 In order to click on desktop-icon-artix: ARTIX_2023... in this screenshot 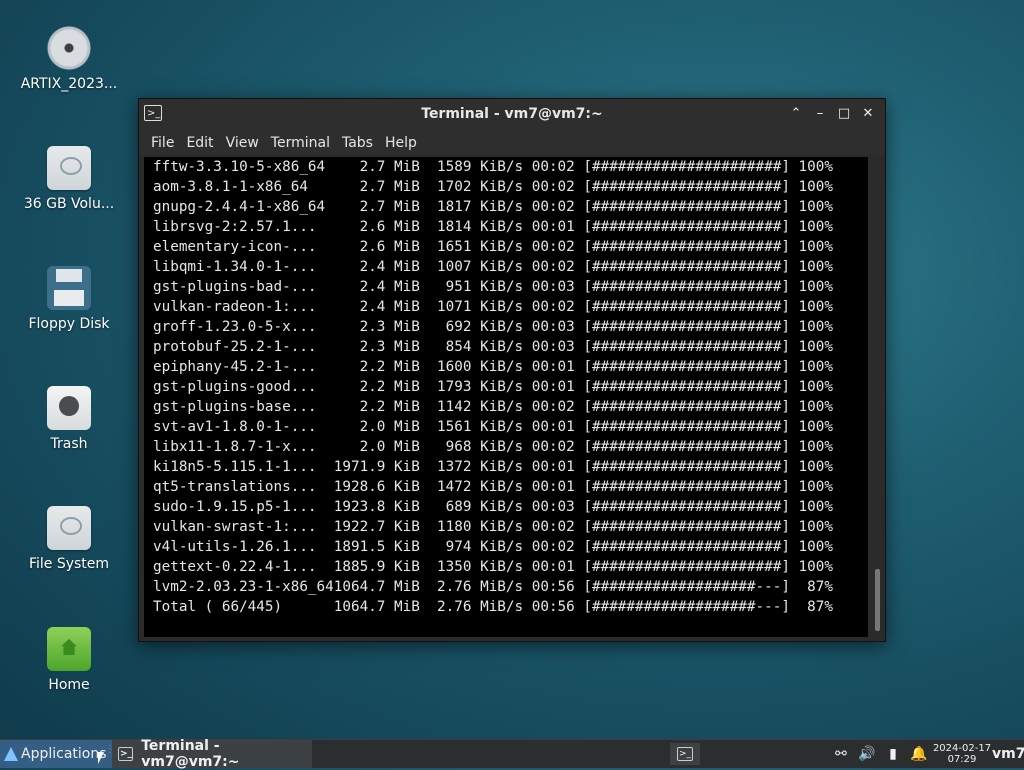, I will do `click(69, 59)`.